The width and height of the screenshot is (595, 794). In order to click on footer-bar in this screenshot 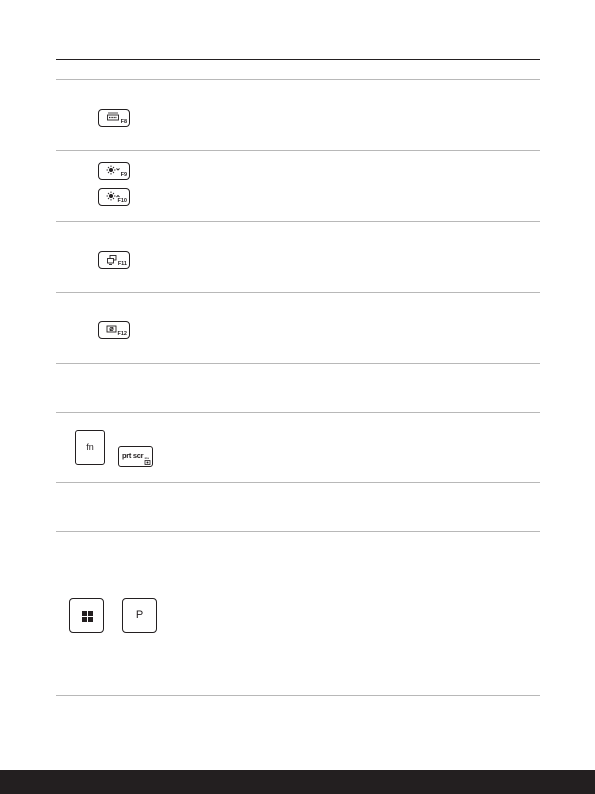, I will do `click(297, 782)`.